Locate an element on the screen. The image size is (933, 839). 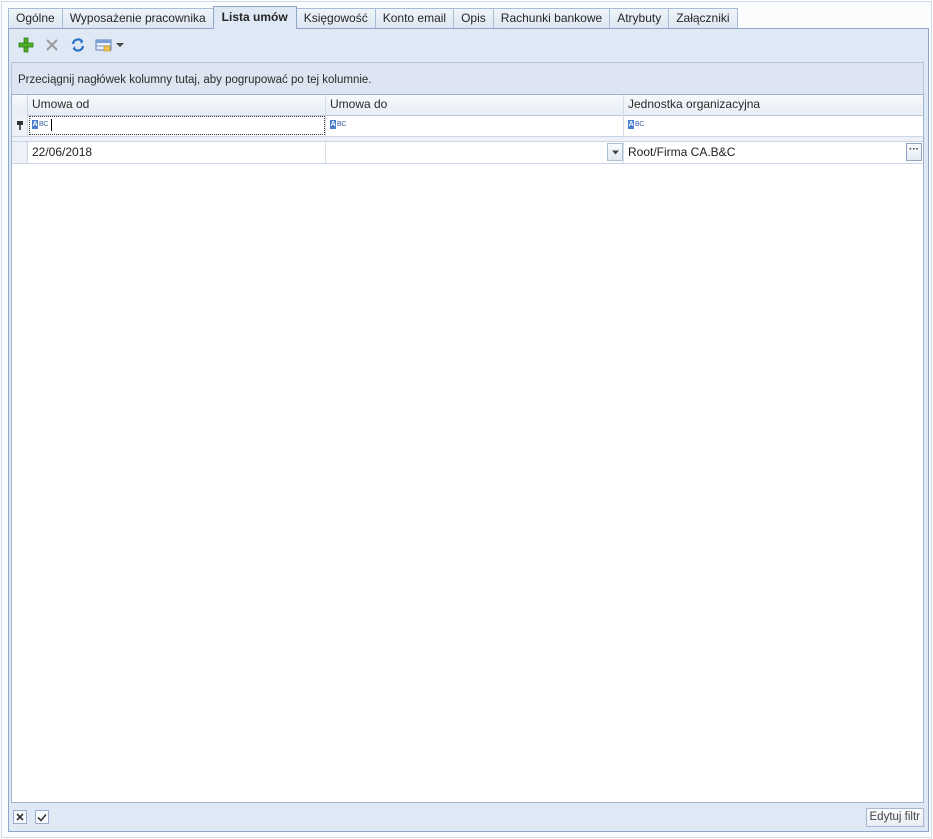
plus-icon is located at coordinates (26, 45).